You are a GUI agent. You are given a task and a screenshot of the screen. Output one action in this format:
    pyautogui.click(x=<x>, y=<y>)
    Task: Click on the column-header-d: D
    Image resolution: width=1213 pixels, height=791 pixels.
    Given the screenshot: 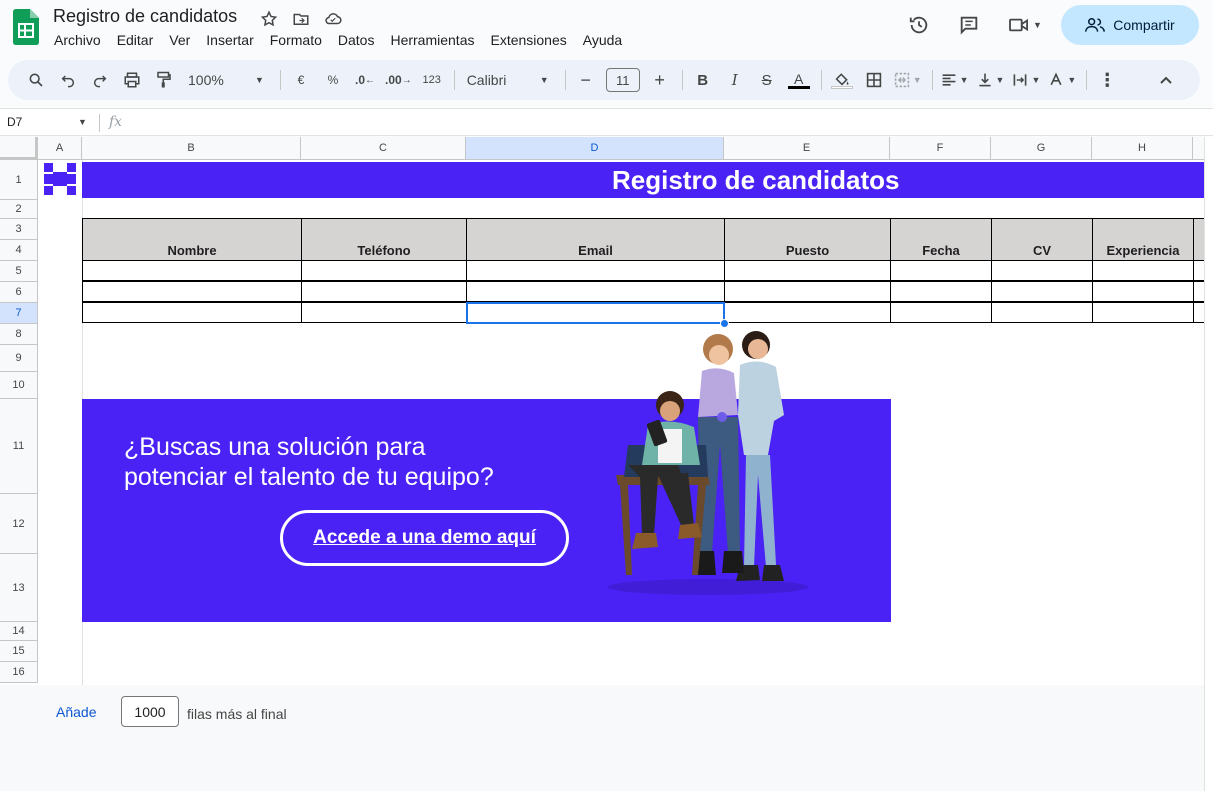 What is the action you would take?
    pyautogui.click(x=595, y=148)
    